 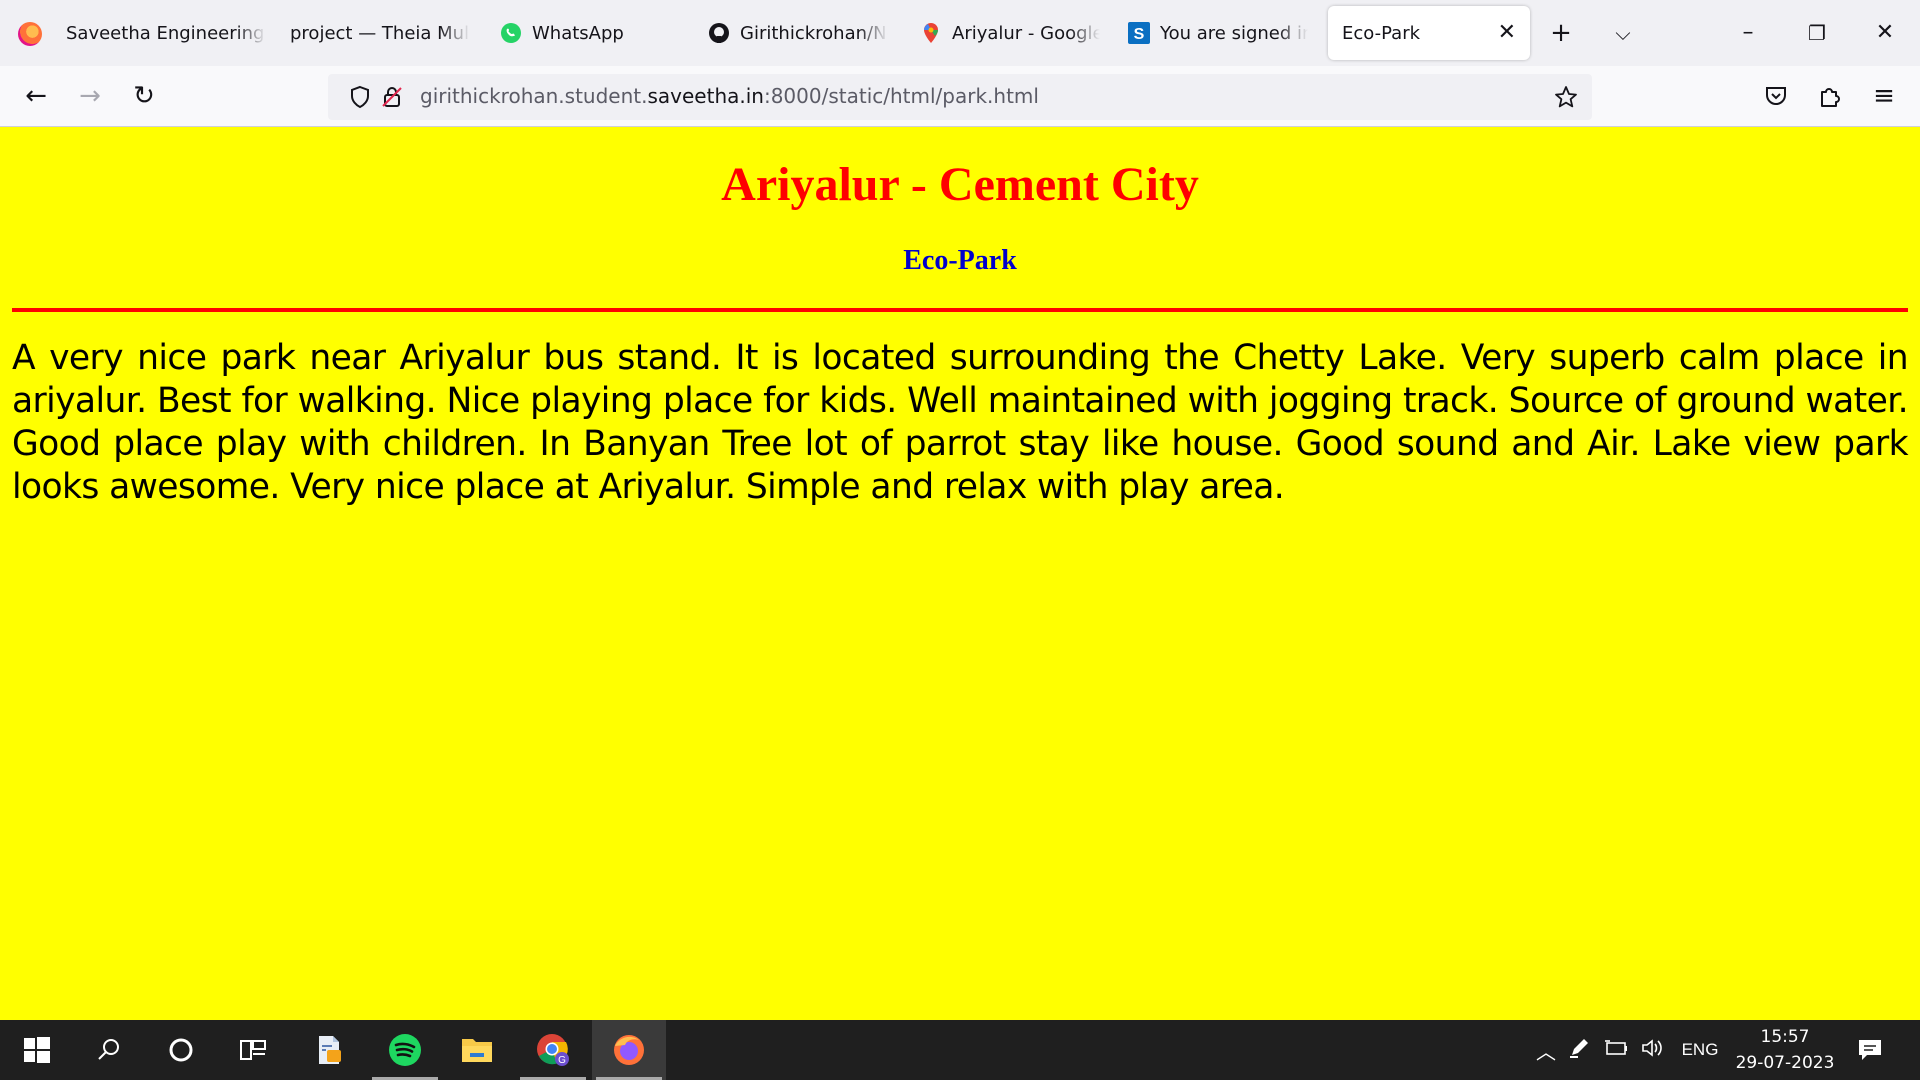 What do you see at coordinates (1700, 1050) in the screenshot?
I see `input-language: ENG` at bounding box center [1700, 1050].